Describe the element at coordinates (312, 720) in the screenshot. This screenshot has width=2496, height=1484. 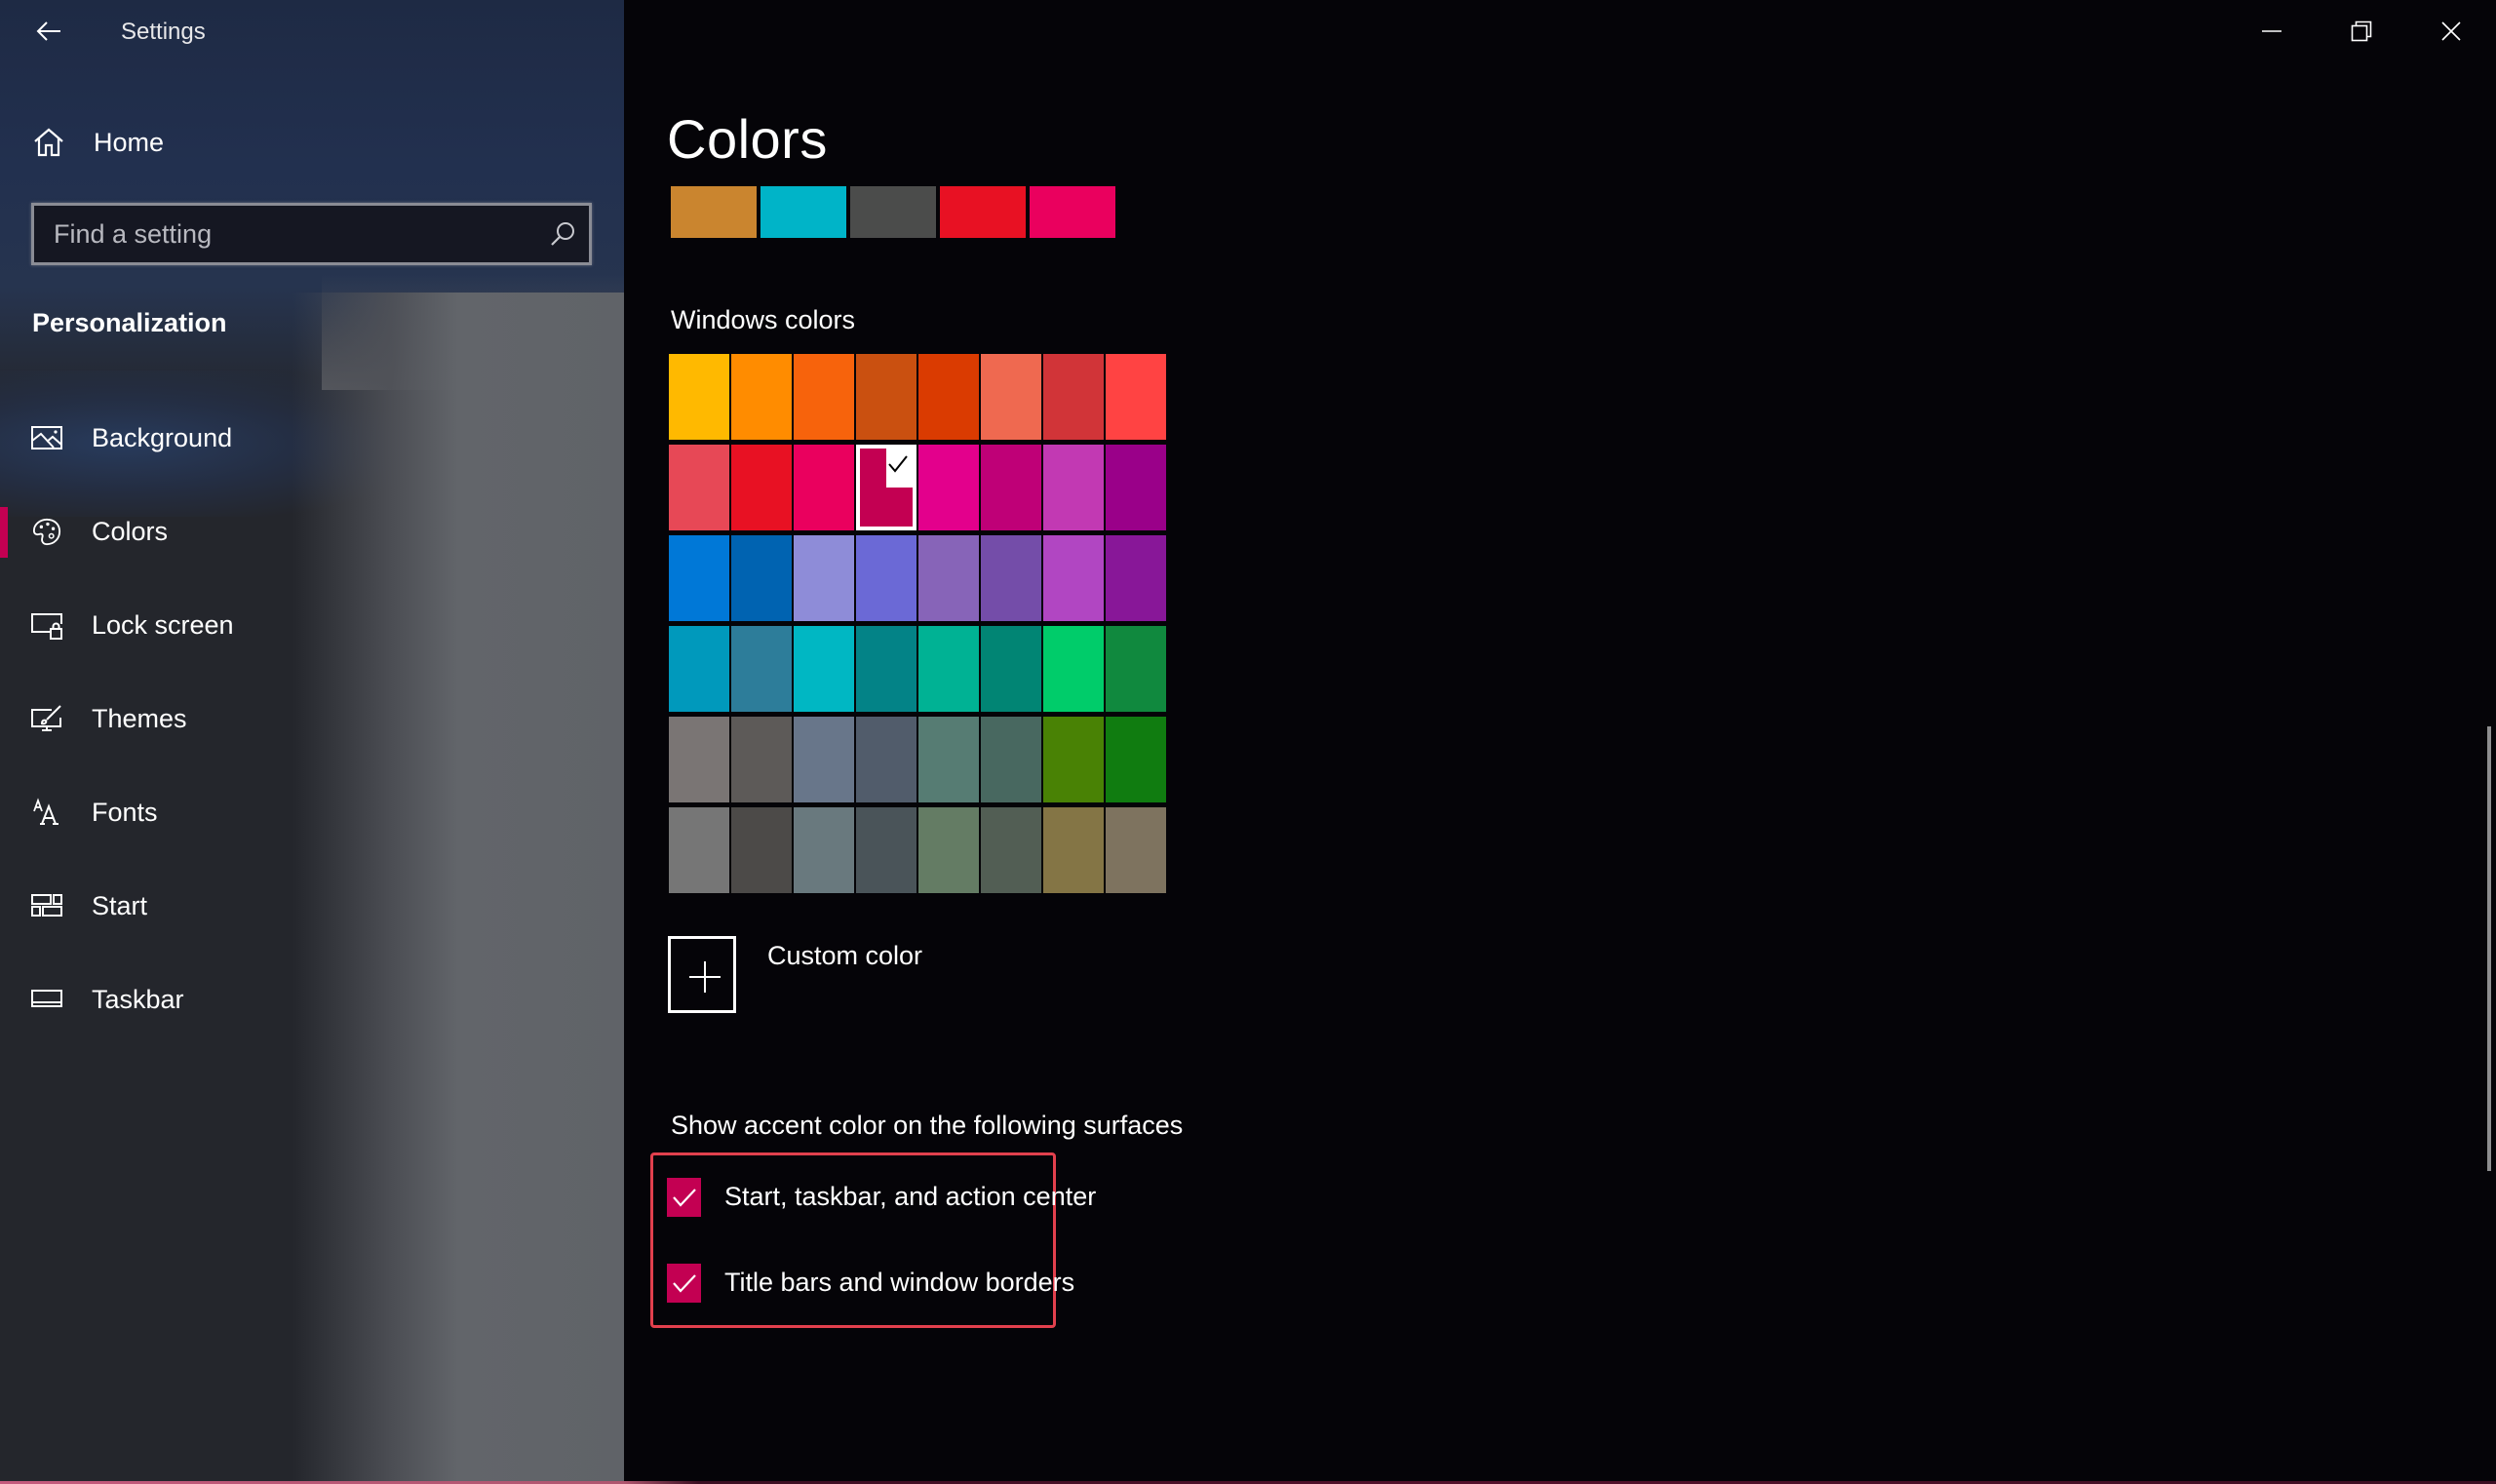
I see `sidebar-item-themes: Themes` at that location.